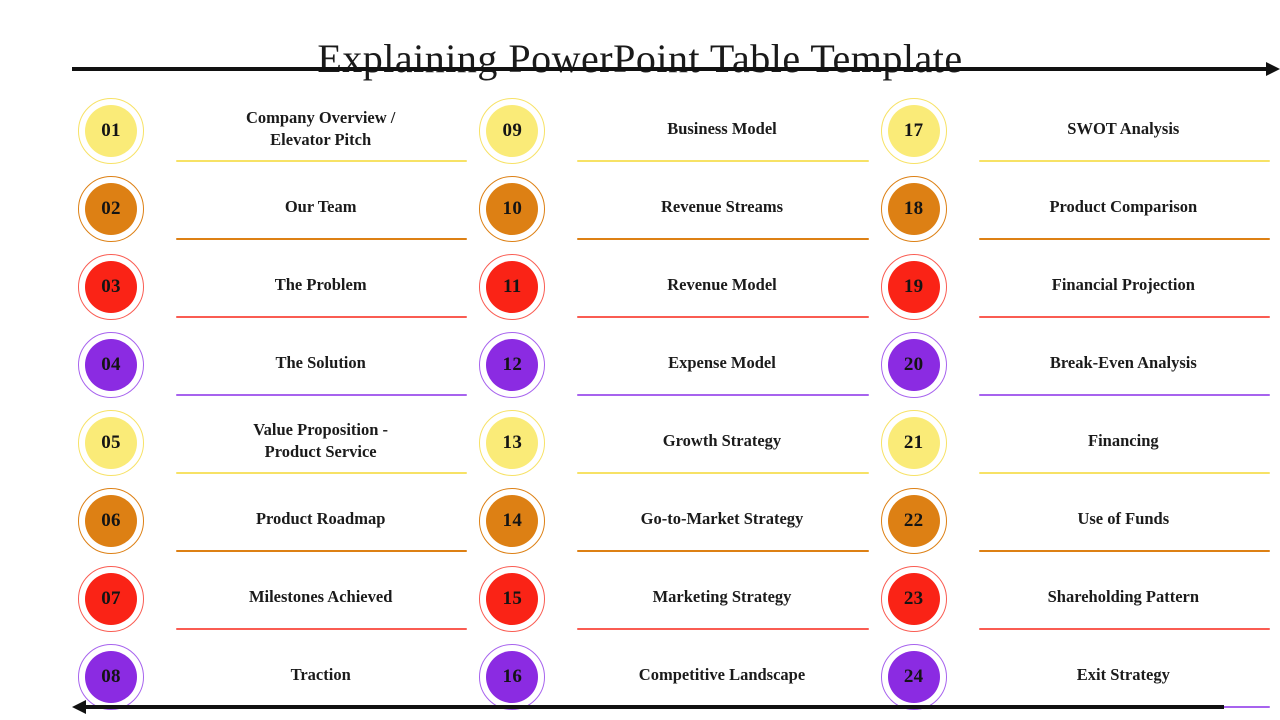 This screenshot has height=720, width=1280. What do you see at coordinates (913, 521) in the screenshot?
I see `item-number-badge: 22` at bounding box center [913, 521].